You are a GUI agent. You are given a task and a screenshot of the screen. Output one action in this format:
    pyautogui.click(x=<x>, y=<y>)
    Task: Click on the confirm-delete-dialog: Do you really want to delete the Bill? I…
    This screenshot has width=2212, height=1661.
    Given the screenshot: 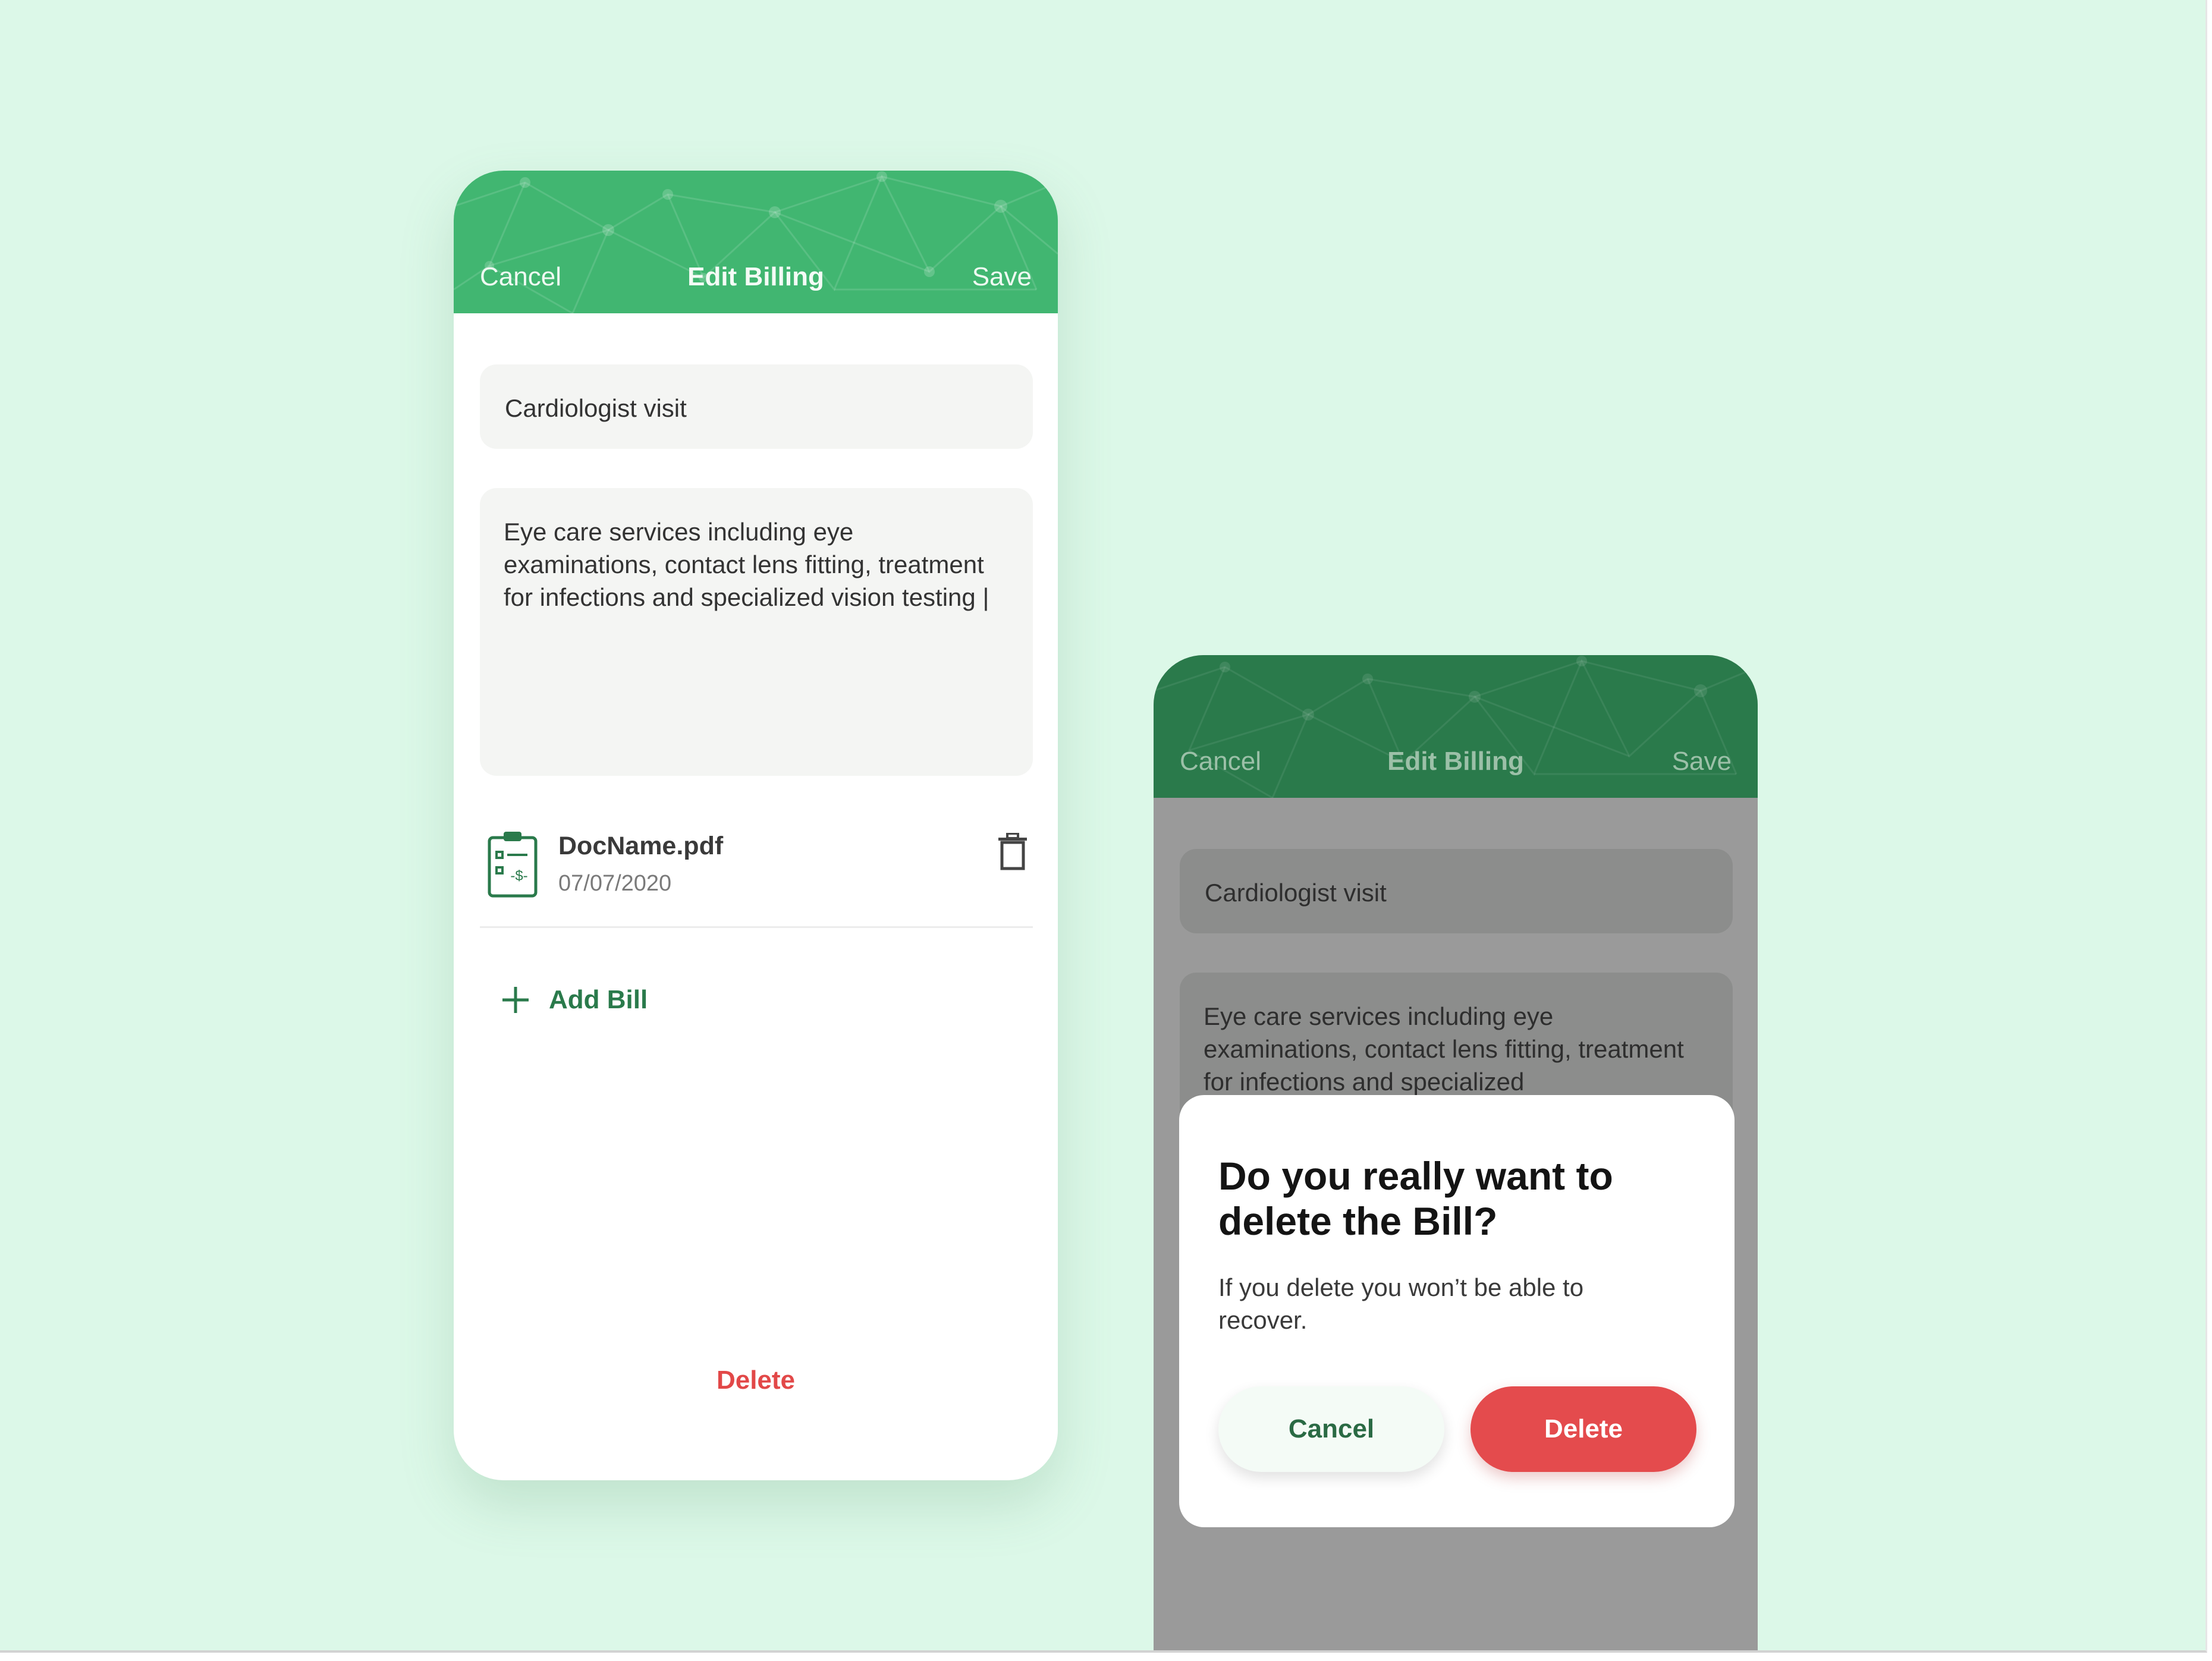 What is the action you would take?
    pyautogui.click(x=1457, y=1311)
    